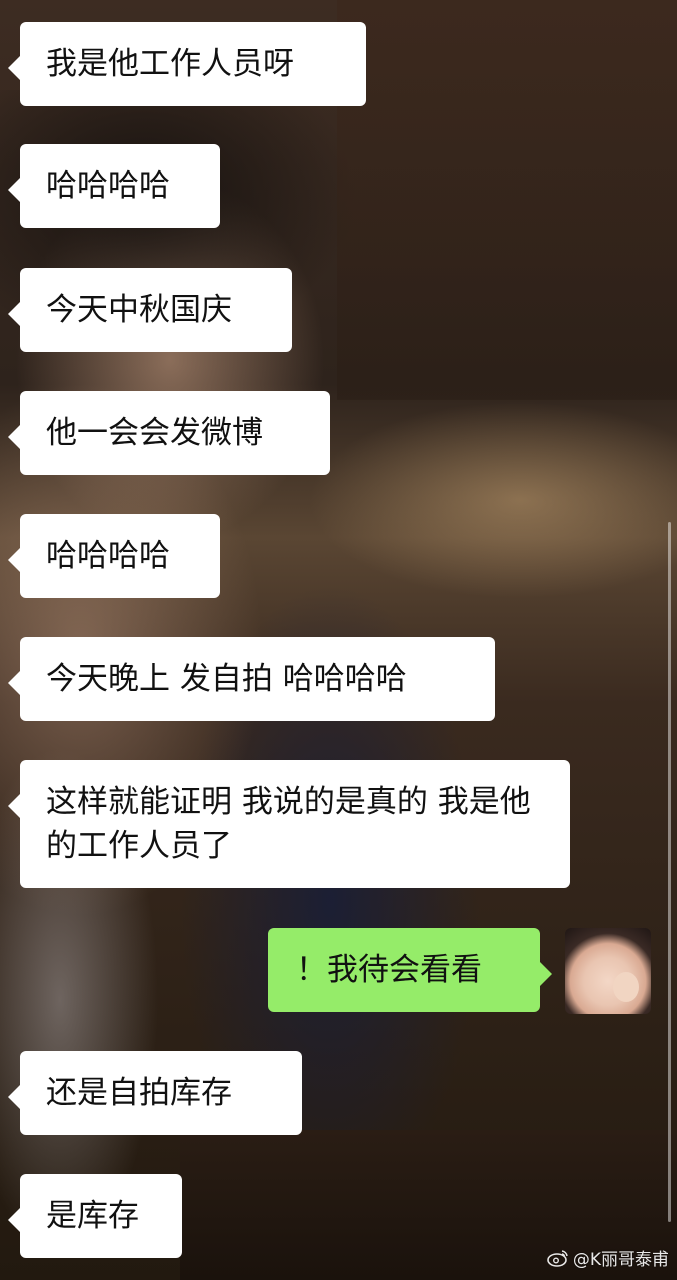  Describe the element at coordinates (170, 64) in the screenshot. I see `message-text: 我是他工作人员呀` at that location.